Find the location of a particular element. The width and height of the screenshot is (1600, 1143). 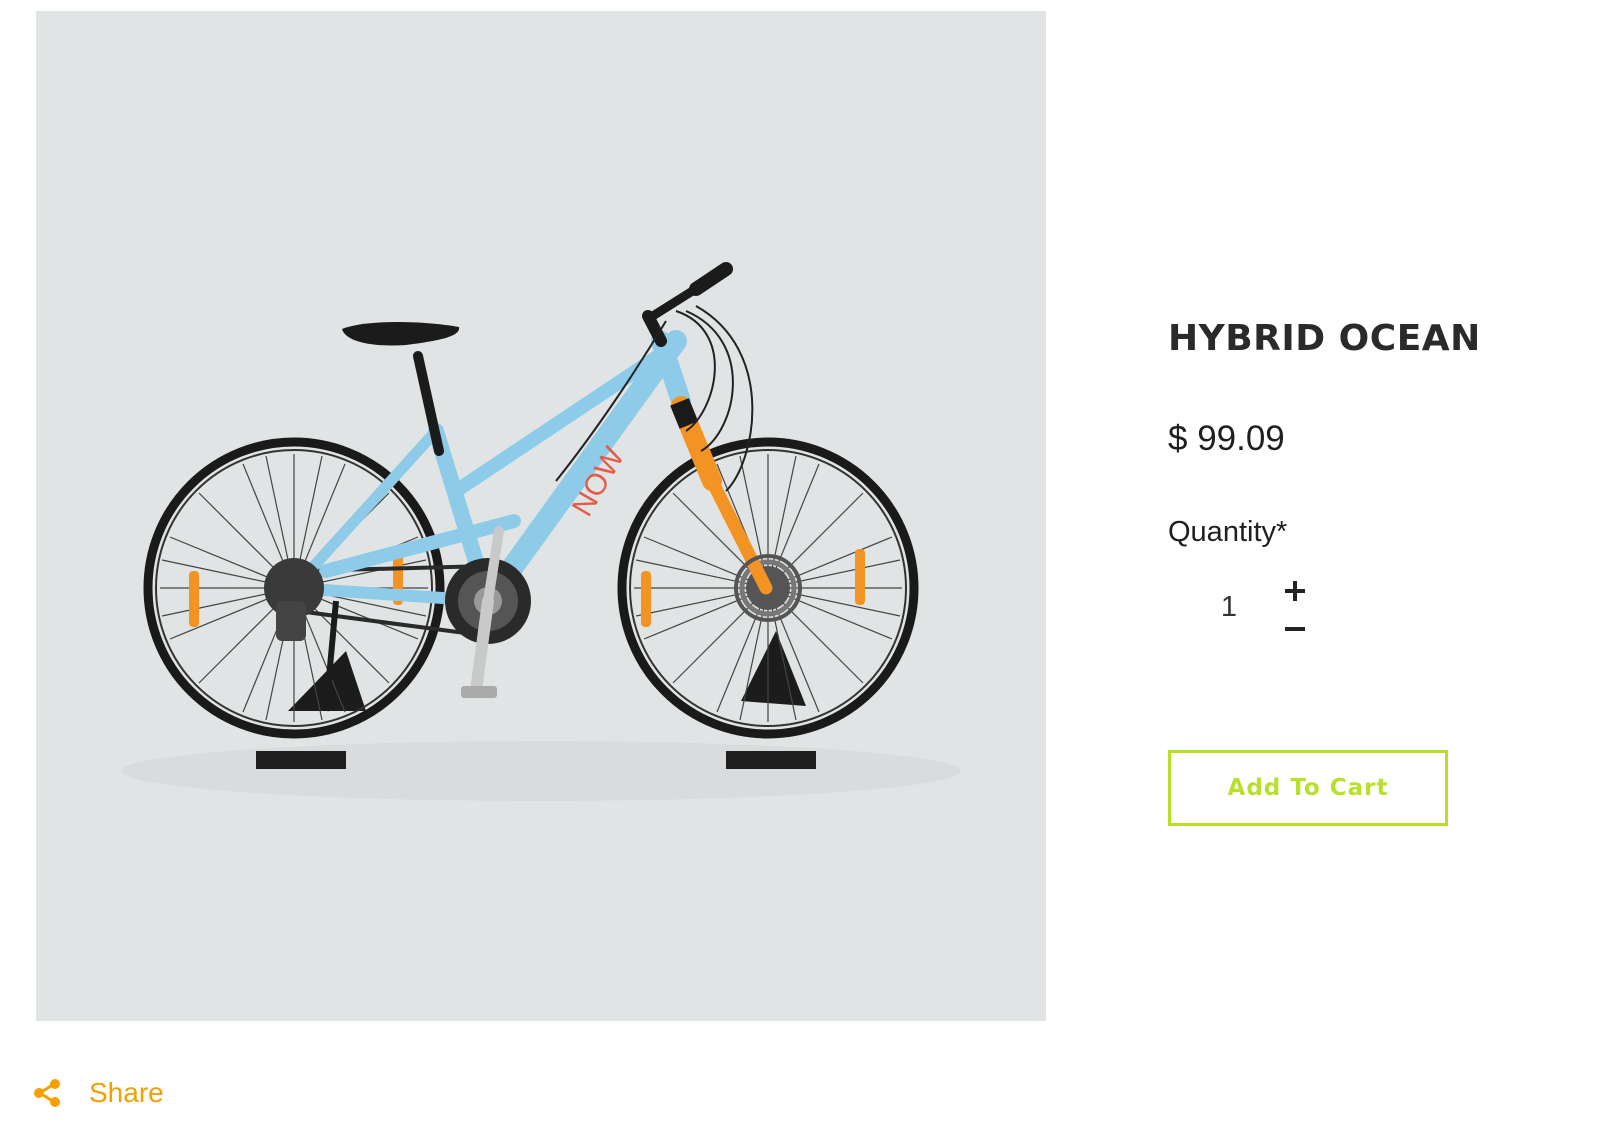

increment-button is located at coordinates (1295, 591).